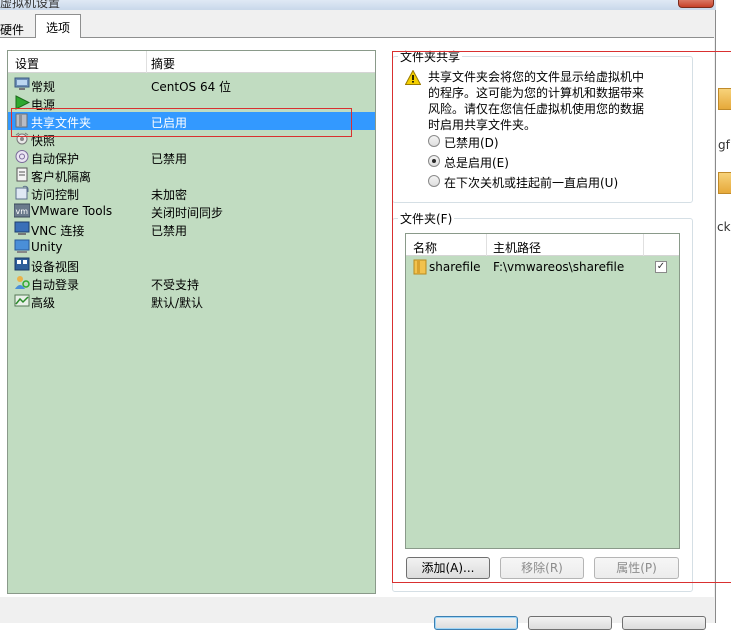 This screenshot has width=731, height=630. What do you see at coordinates (536, 109) in the screenshot?
I see `warning-line: 风险。请仅在您信任虚拟机使用您的数据` at bounding box center [536, 109].